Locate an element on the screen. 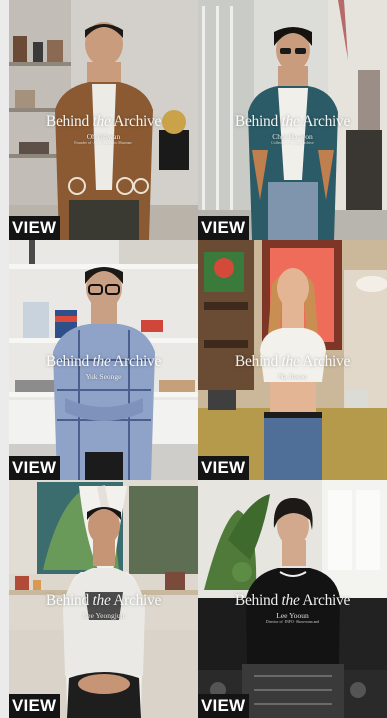  person-caption: Choi Ha-won Collector of vintage archive is located at coordinates (292, 139).